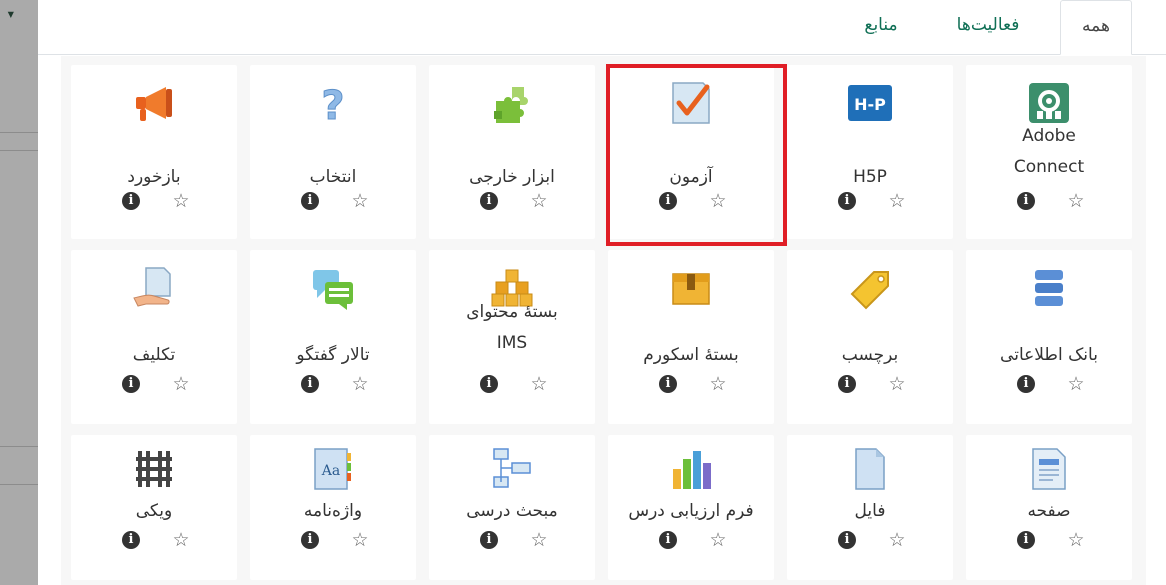 The image size is (1166, 585). What do you see at coordinates (602, 27) in the screenshot?
I see `tab-bar: همه فعالیت‌ها منابع` at bounding box center [602, 27].